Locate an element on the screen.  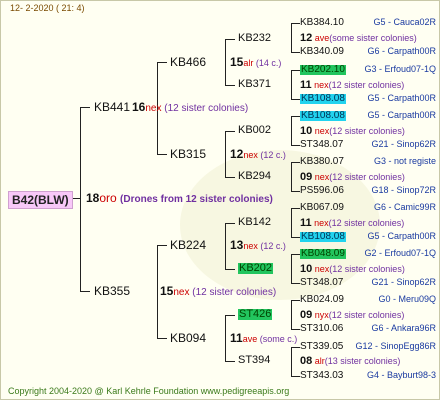
gen2-breed-0: alr is located at coordinates (248, 63).